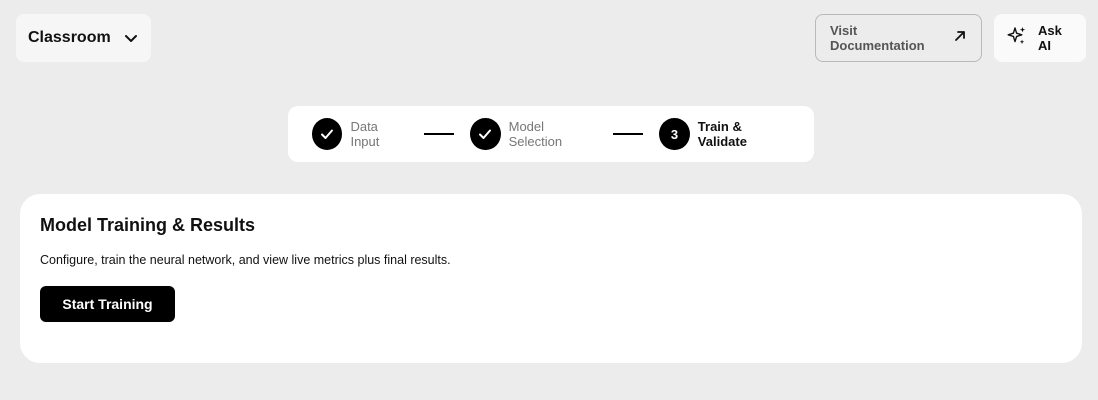 The height and width of the screenshot is (400, 1098). Describe the element at coordinates (1050, 38) in the screenshot. I see `ask-ai-label: Ask AI` at that location.